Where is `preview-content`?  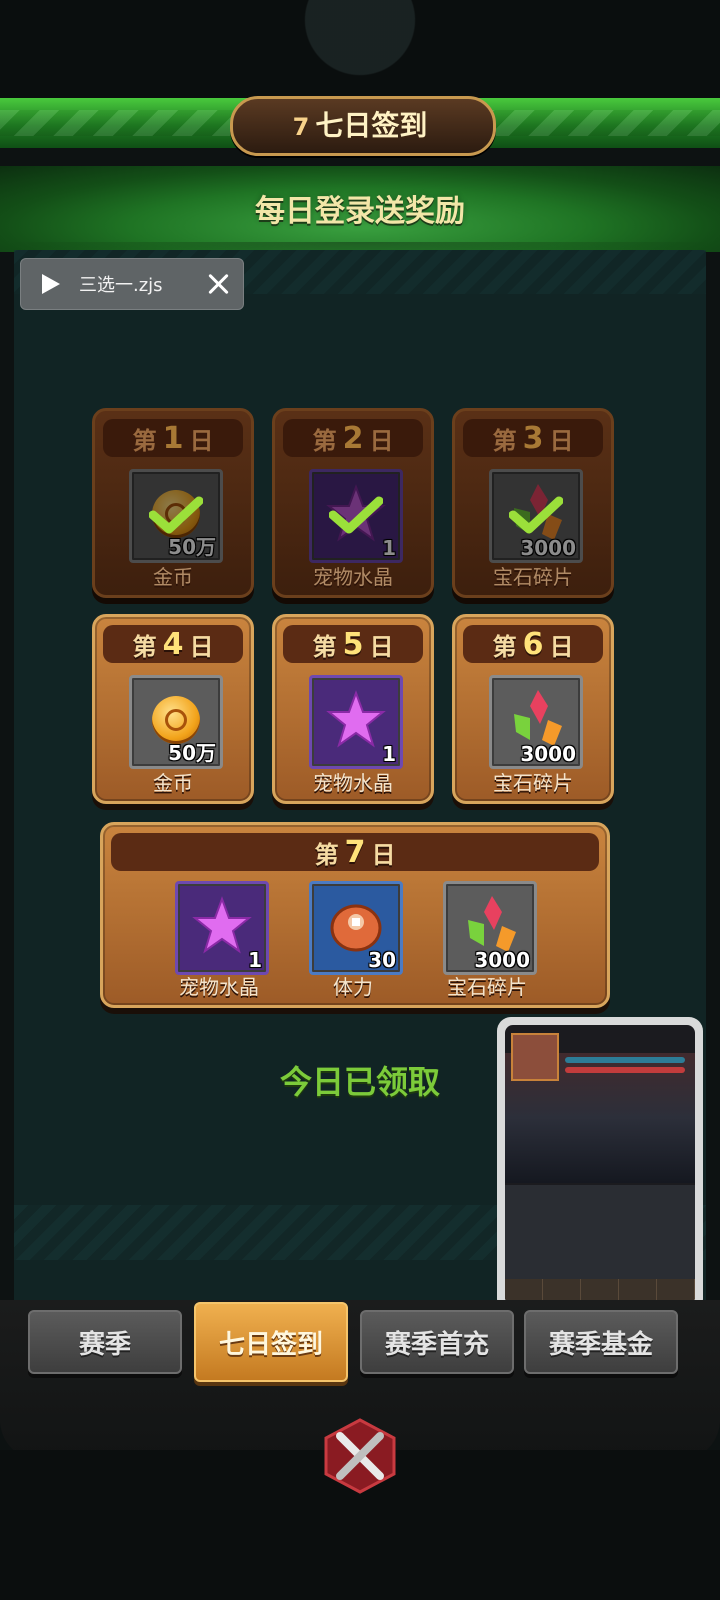
preview-content is located at coordinates (600, 1165).